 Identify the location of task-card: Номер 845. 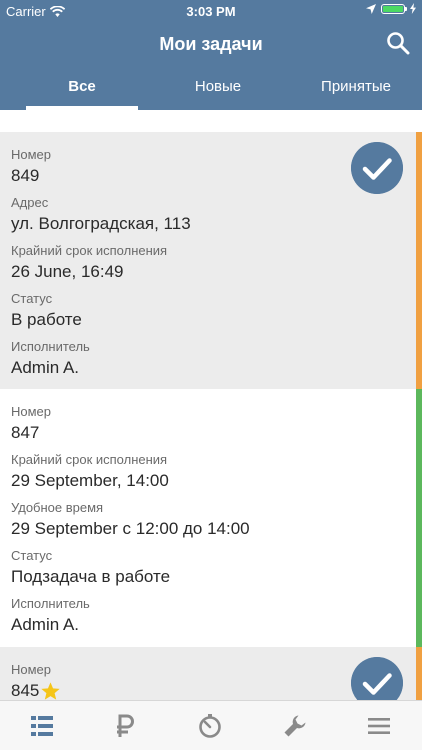
(211, 673).